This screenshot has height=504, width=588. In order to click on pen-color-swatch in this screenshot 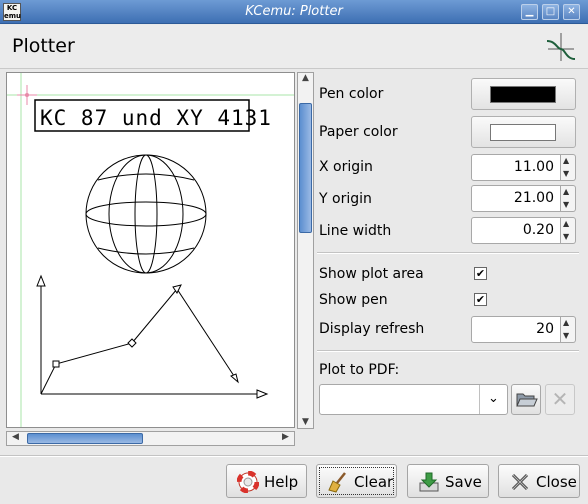, I will do `click(523, 94)`.